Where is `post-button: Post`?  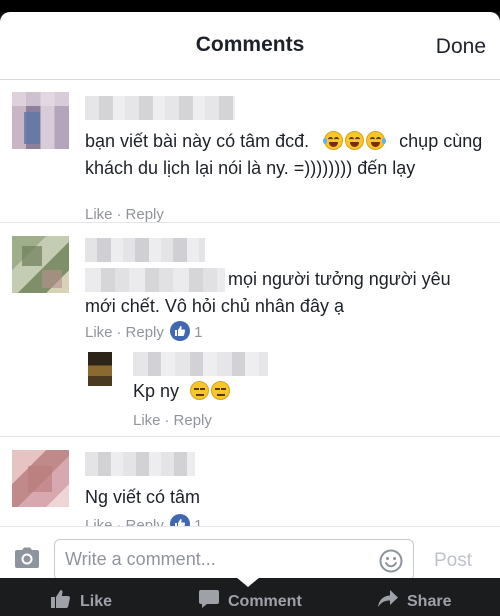
post-button: Post is located at coordinates (453, 561).